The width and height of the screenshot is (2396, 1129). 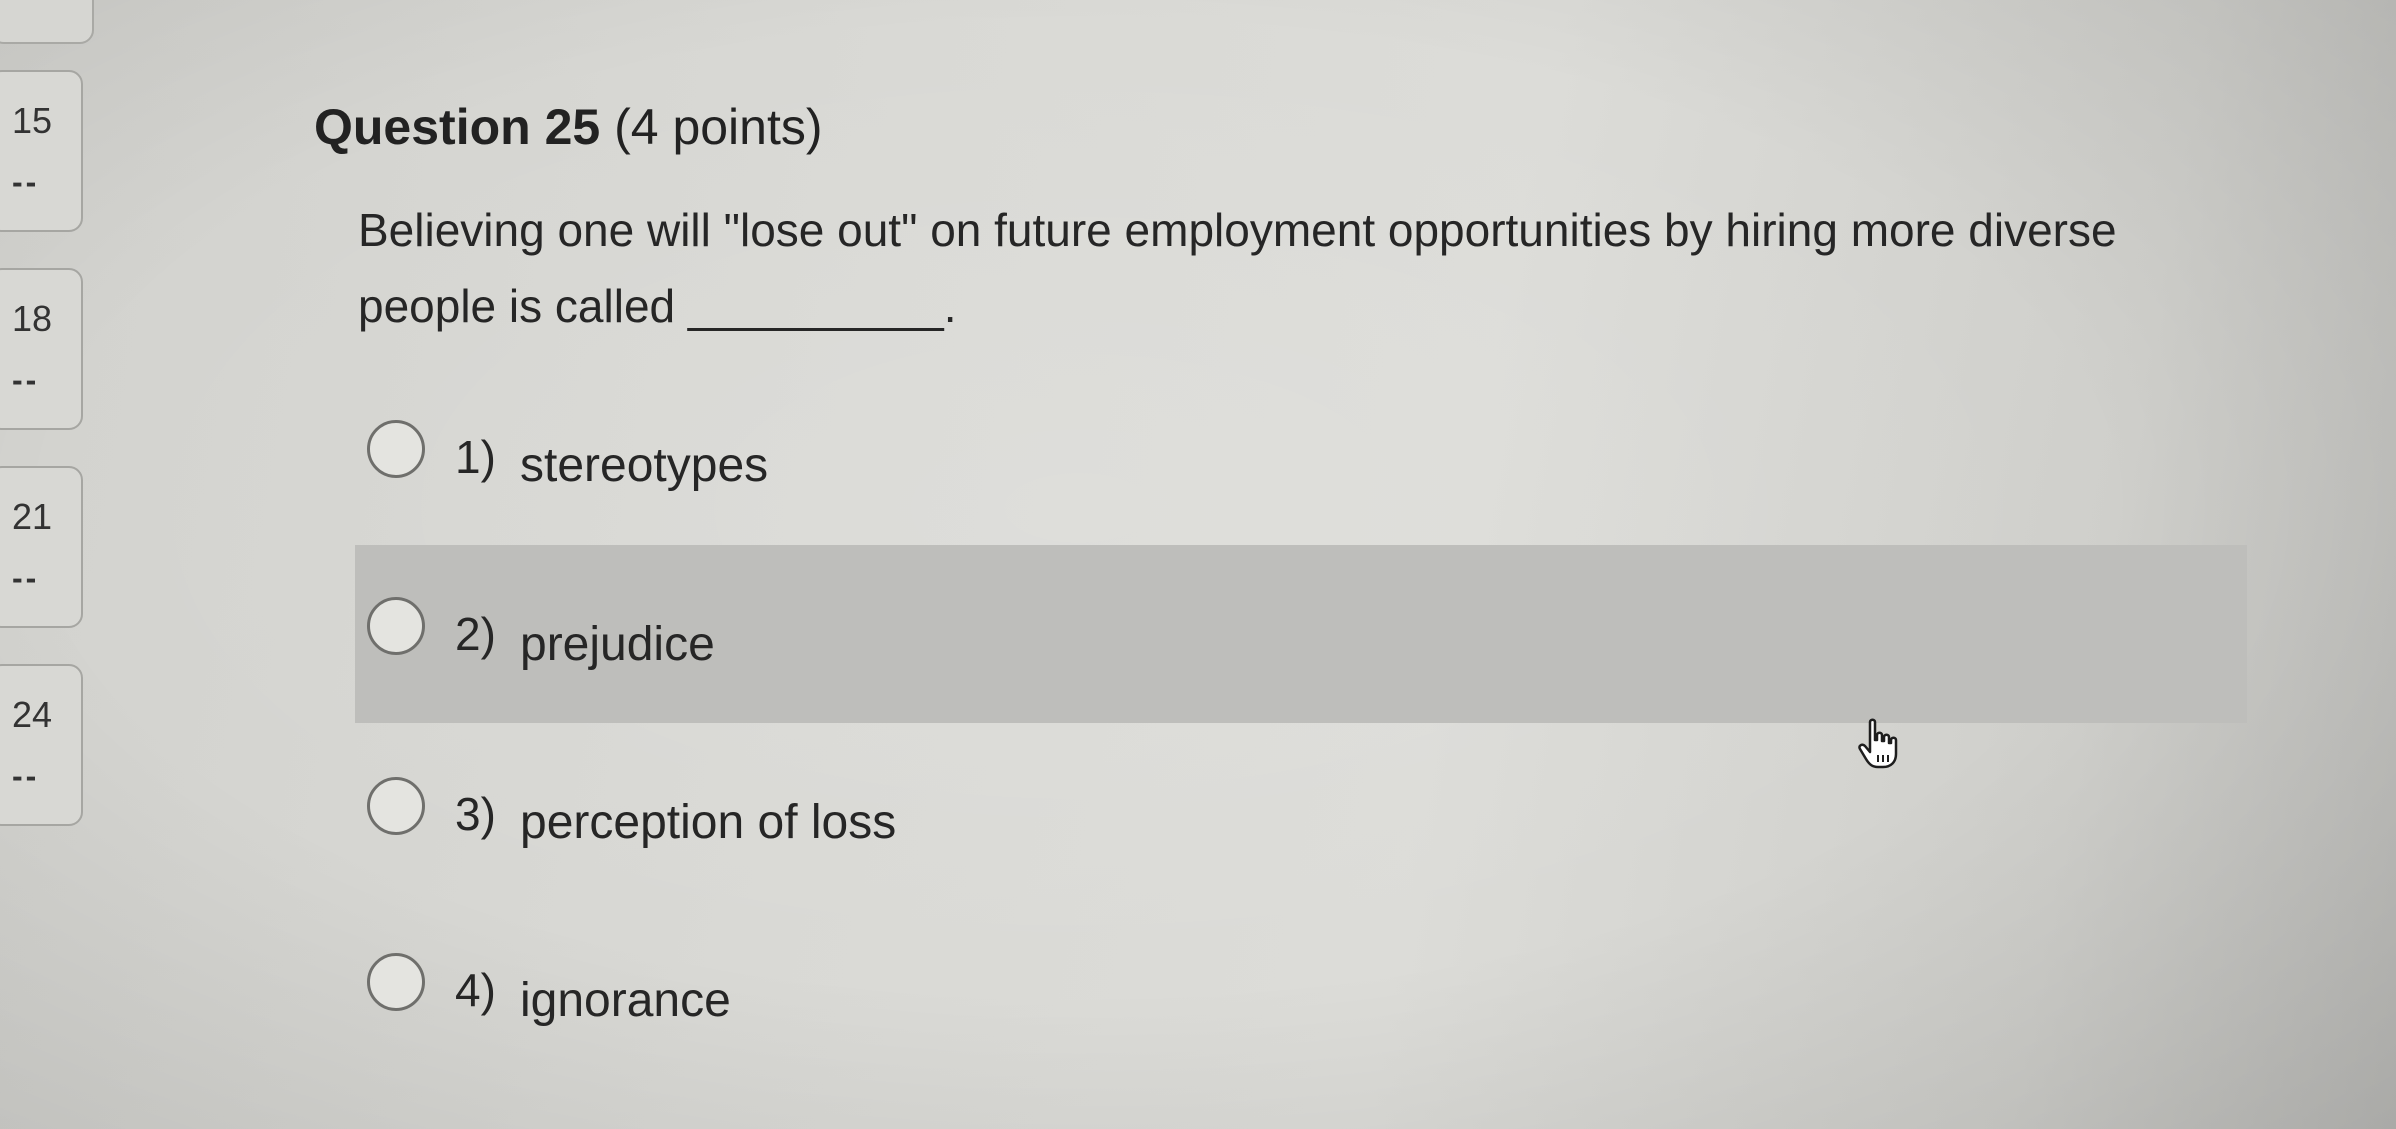 What do you see at coordinates (644, 465) in the screenshot?
I see `option-label: stereotypes` at bounding box center [644, 465].